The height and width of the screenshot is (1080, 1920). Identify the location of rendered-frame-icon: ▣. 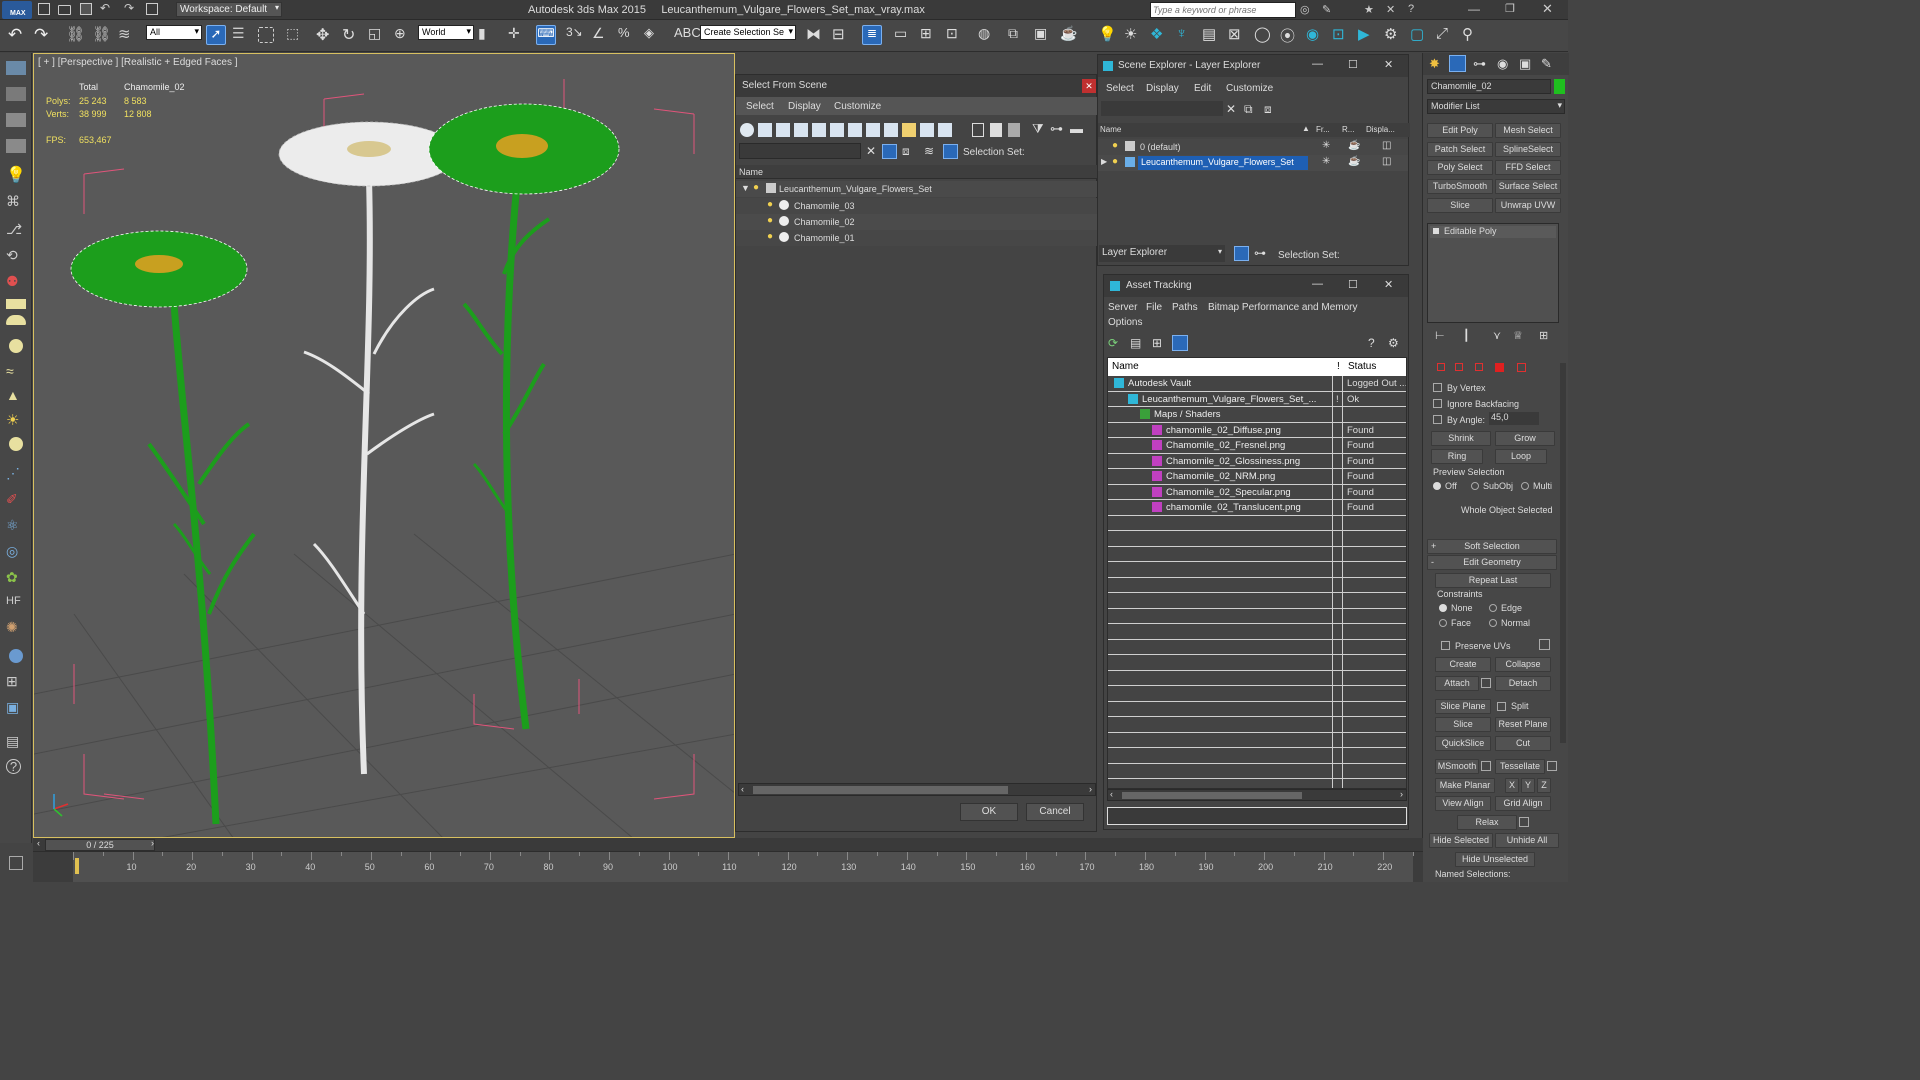
(1044, 35).